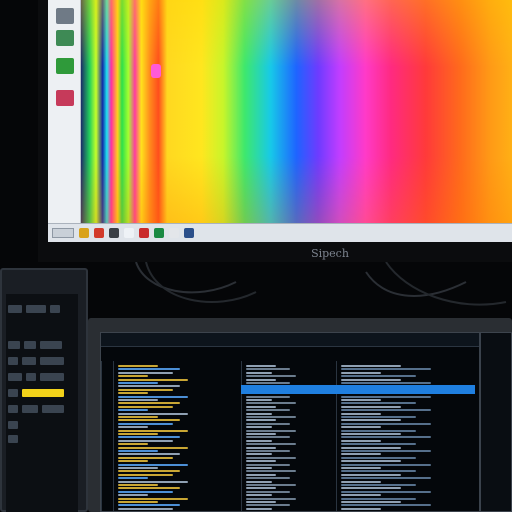 The height and width of the screenshot is (512, 512). What do you see at coordinates (84, 233) in the screenshot?
I see `folder-icon` at bounding box center [84, 233].